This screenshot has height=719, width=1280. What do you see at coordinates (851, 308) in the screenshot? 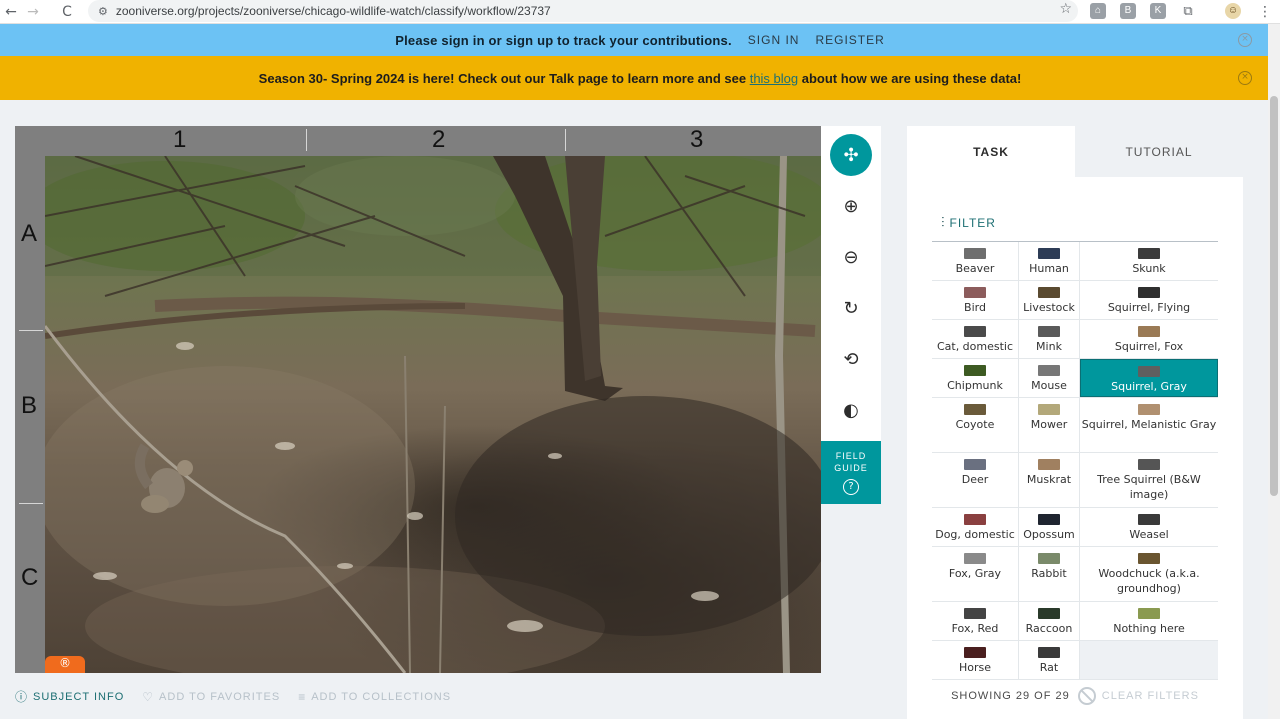
I see `rotate-icon: ↻` at bounding box center [851, 308].